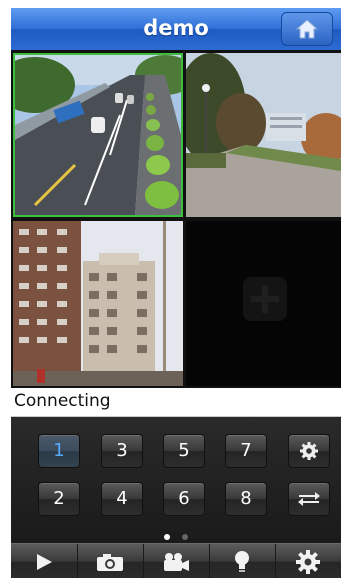 This screenshot has width=348, height=578. I want to click on channel-button-2: 2, so click(59, 499).